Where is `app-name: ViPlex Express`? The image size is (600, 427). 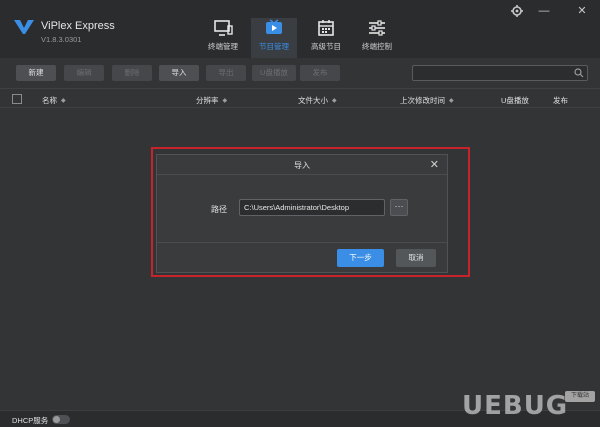
app-name: ViPlex Express is located at coordinates (78, 26).